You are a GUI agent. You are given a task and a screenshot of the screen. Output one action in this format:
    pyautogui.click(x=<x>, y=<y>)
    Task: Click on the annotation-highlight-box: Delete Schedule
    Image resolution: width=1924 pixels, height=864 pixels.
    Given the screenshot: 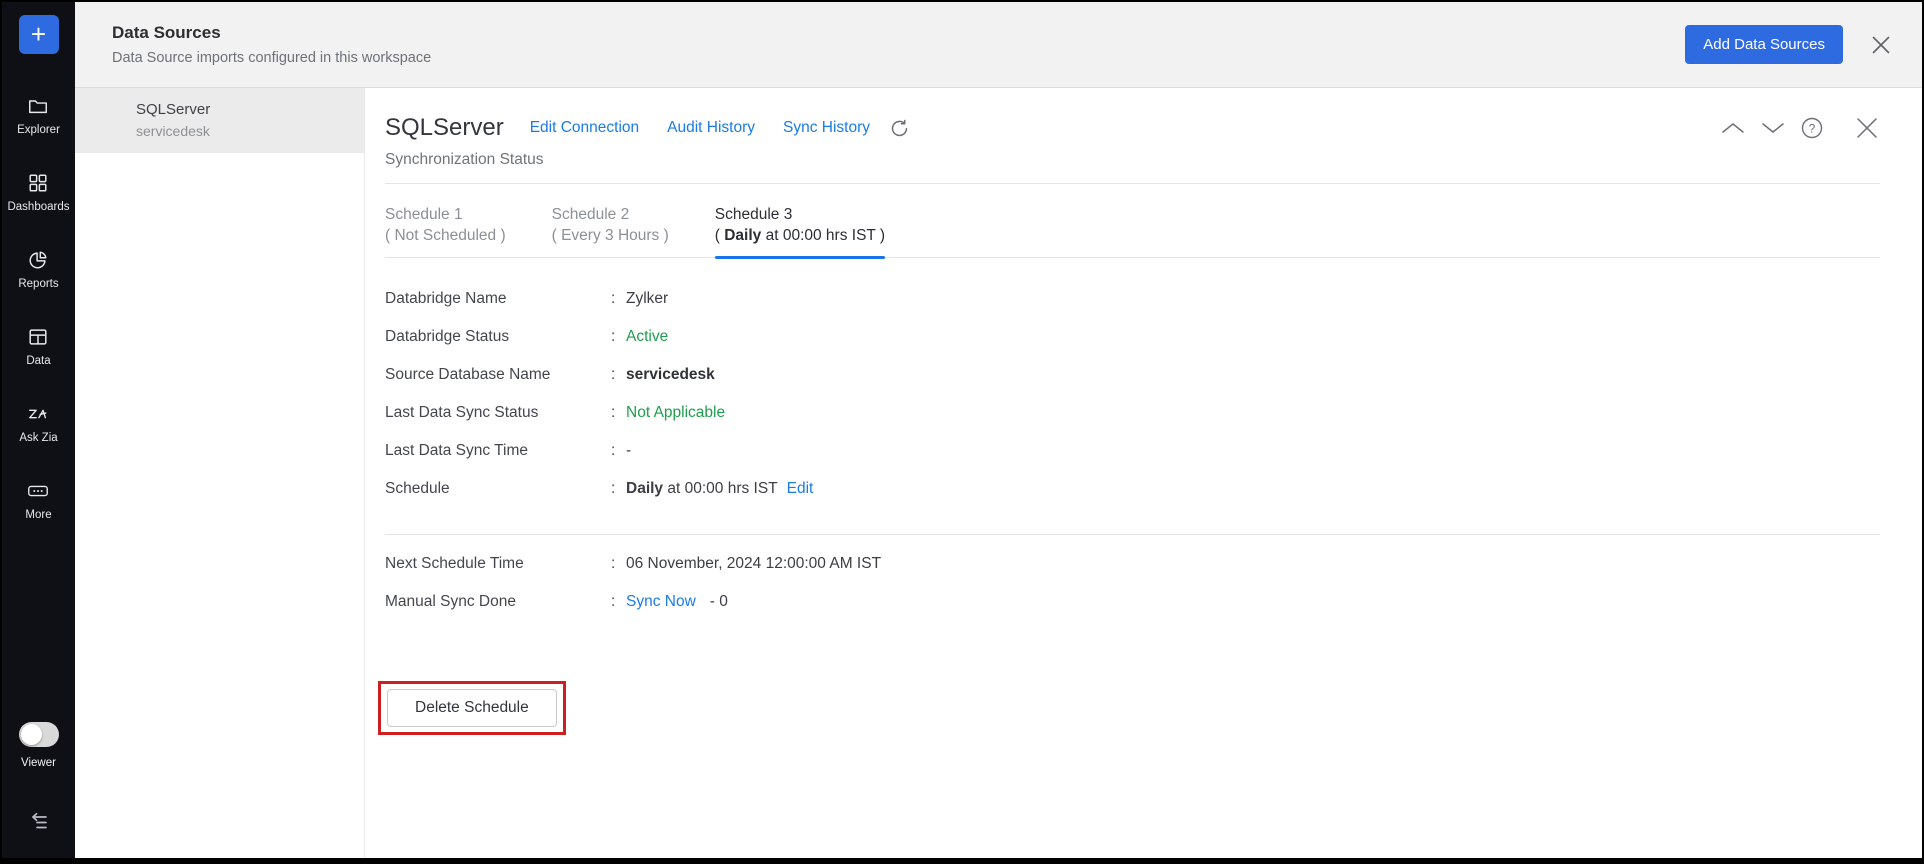 What is the action you would take?
    pyautogui.click(x=472, y=708)
    